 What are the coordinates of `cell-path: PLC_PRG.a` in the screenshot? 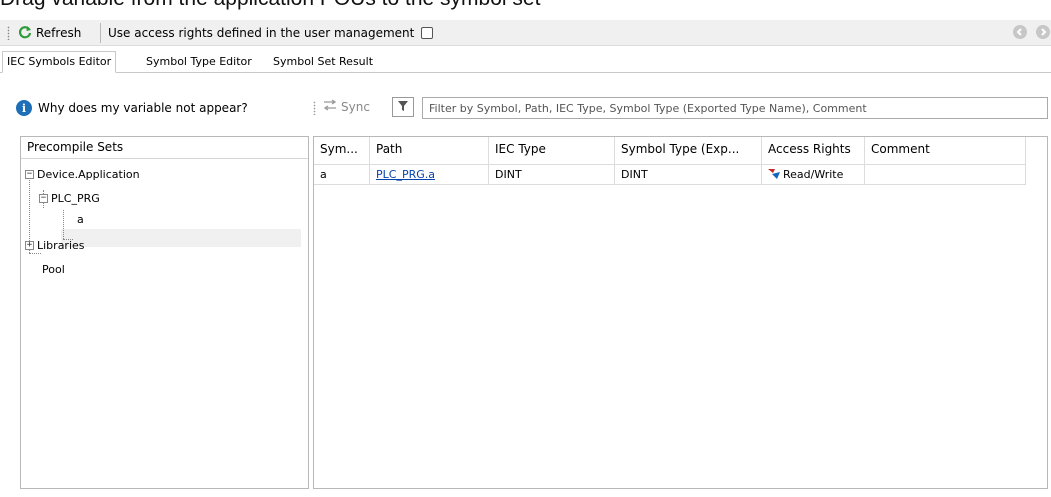 It's located at (429, 175).